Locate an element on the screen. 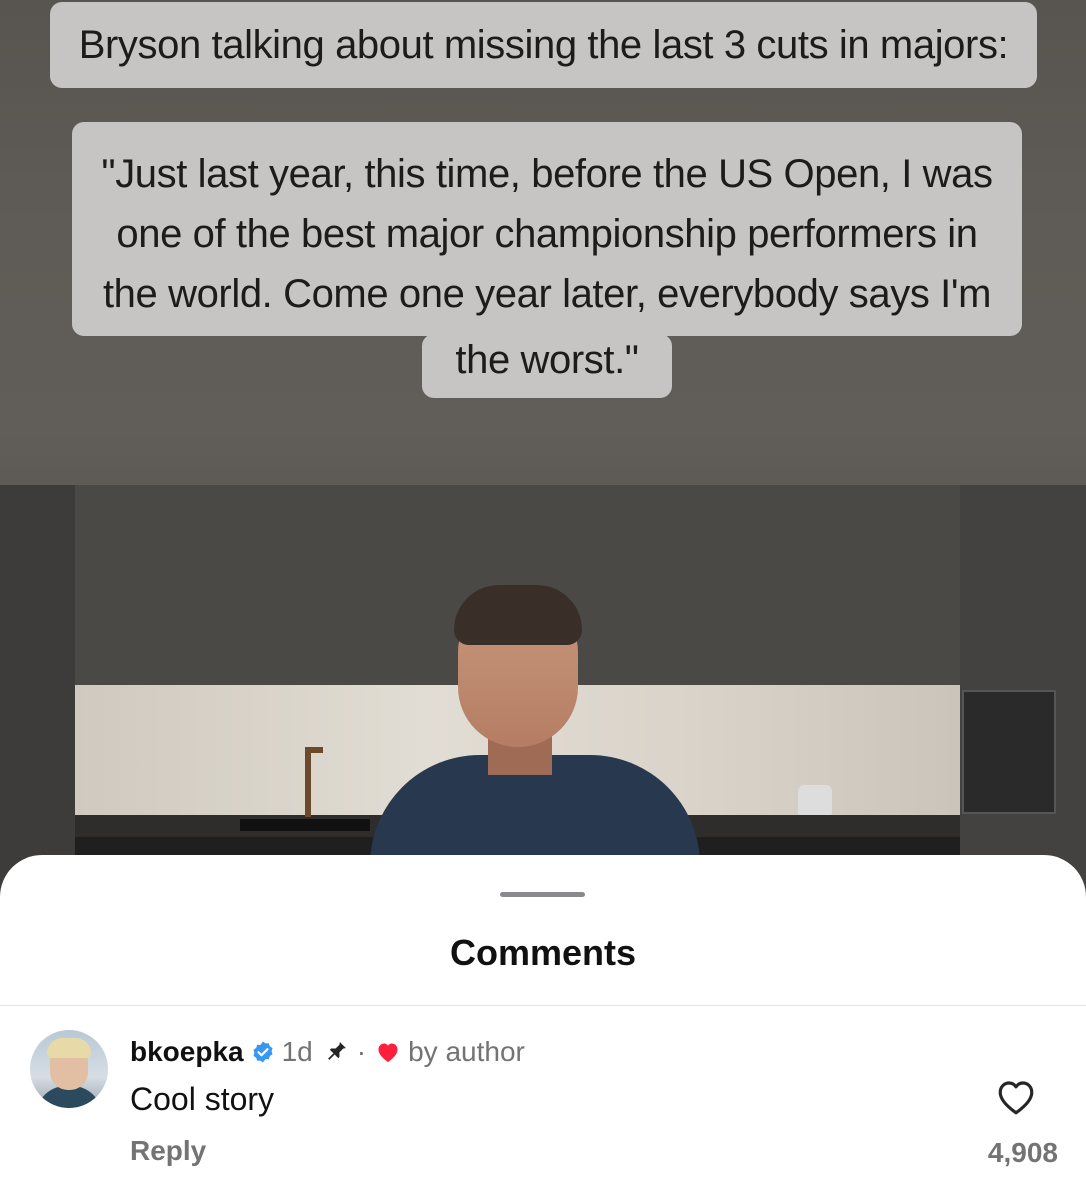 Image resolution: width=1086 pixels, height=1200 pixels. reply-button: Reply is located at coordinates (168, 1151).